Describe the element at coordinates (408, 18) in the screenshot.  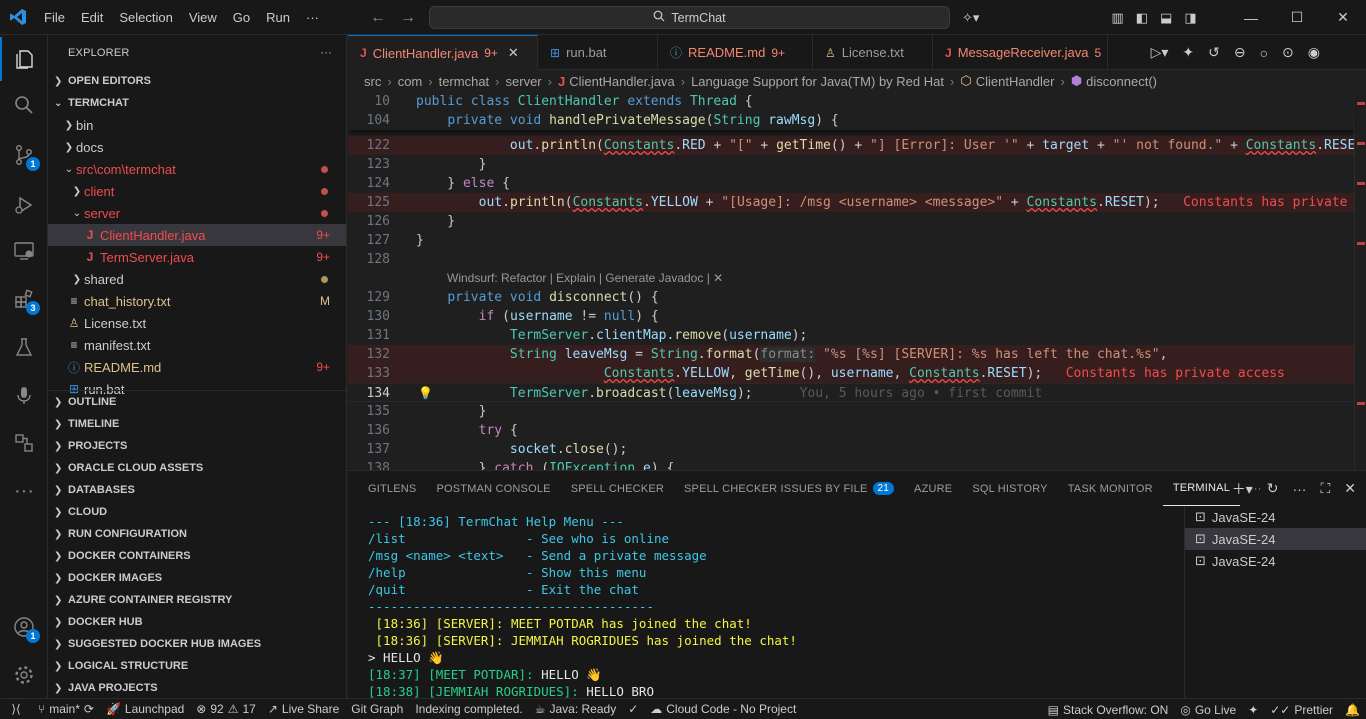
I see `forward-arrow-icon: →` at that location.